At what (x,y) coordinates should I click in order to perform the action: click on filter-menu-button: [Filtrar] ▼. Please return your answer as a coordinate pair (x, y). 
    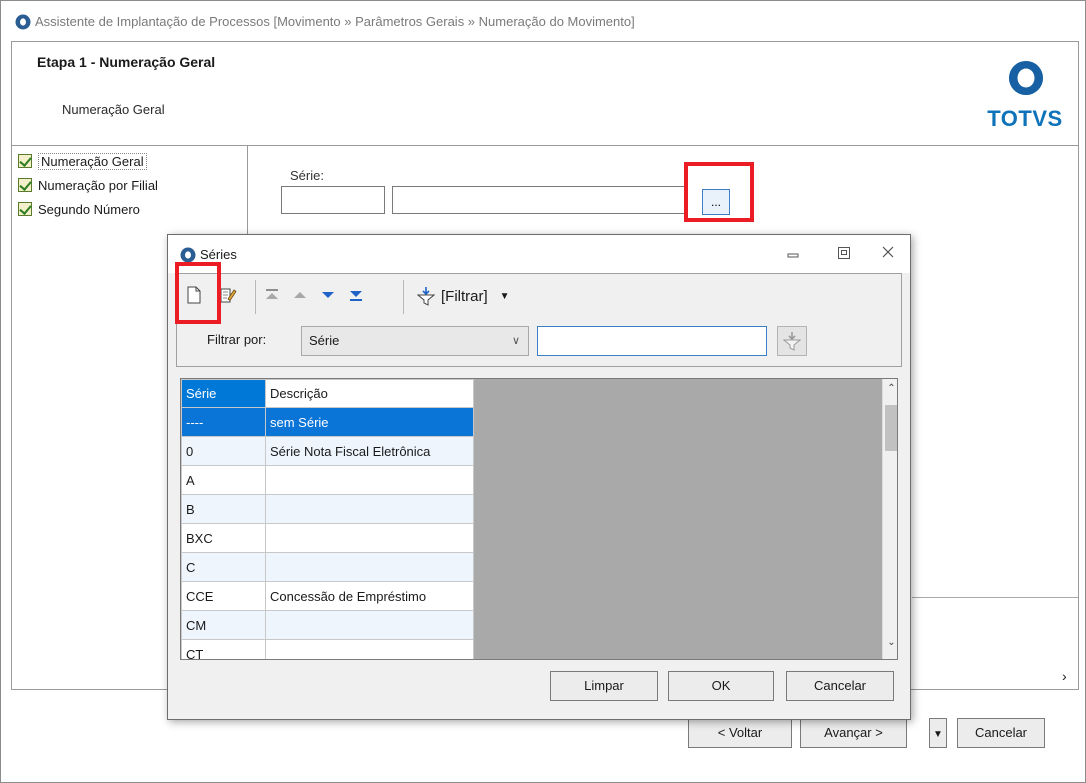
    Looking at the image, I should click on (463, 296).